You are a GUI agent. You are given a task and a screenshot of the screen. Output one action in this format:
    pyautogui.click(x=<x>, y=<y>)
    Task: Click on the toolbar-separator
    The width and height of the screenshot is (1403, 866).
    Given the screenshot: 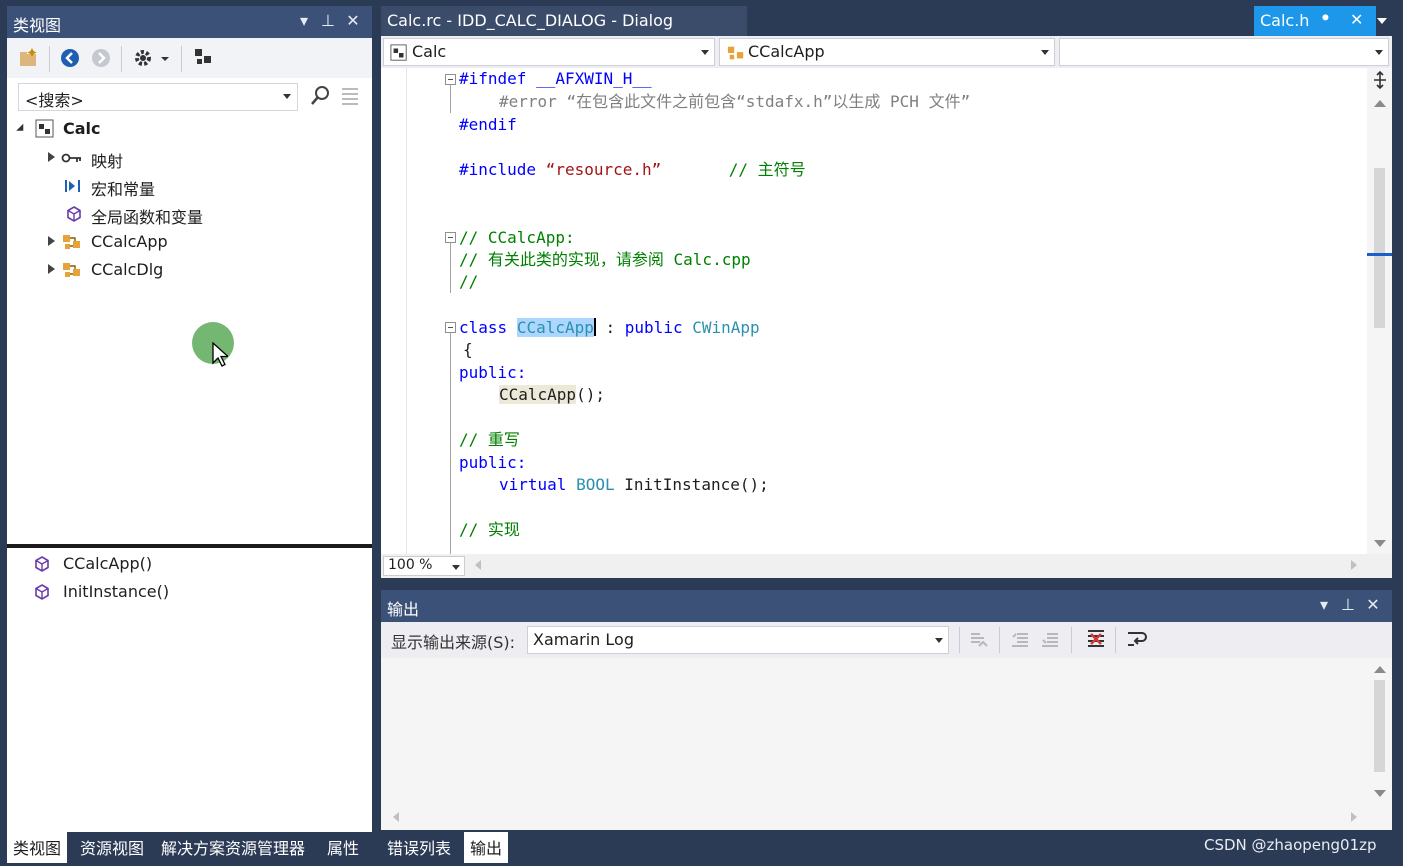 What is the action you would take?
    pyautogui.click(x=959, y=640)
    